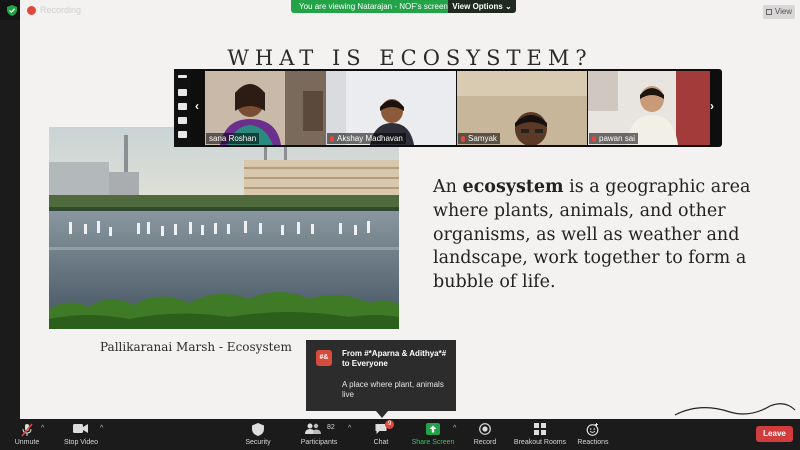 This screenshot has height=450, width=800. I want to click on share-options-chevron-icon: ^, so click(454, 428).